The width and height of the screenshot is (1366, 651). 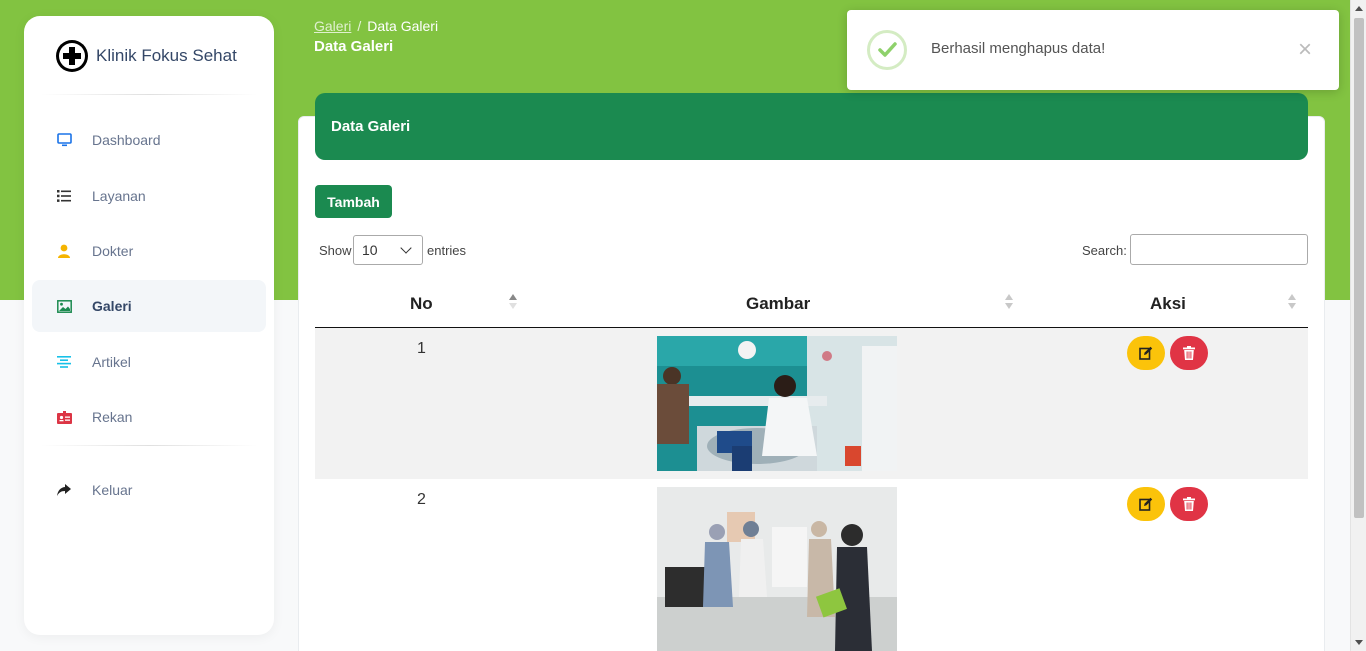 I want to click on monitor-icon, so click(x=64, y=140).